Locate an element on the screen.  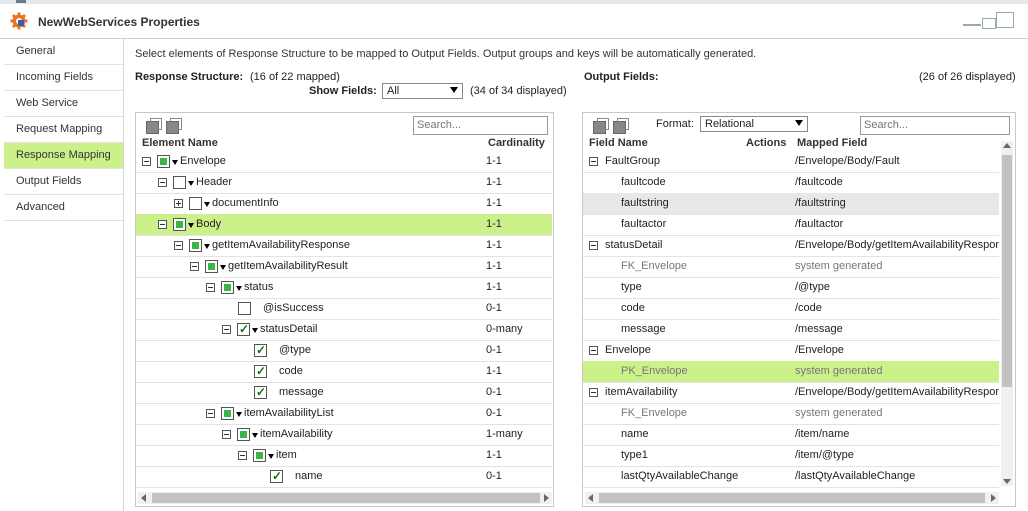
left-vertical-scrollbar is located at coordinates (553, 313).